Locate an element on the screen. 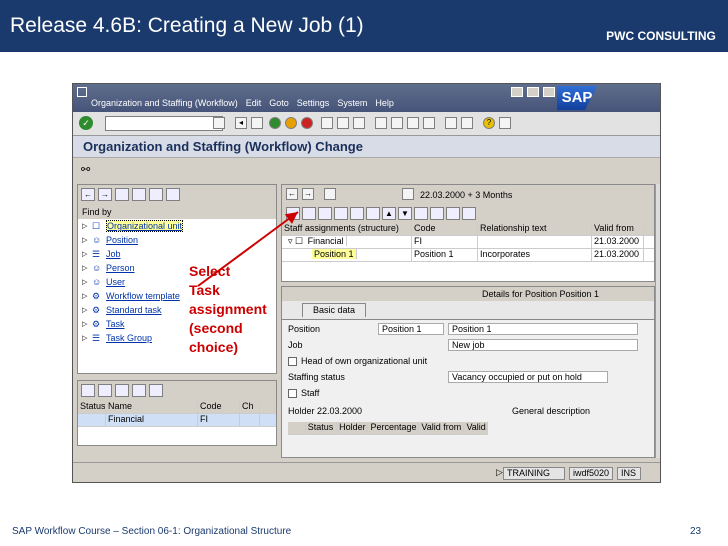 The width and height of the screenshot is (728, 546). cancel-icon is located at coordinates (307, 123).